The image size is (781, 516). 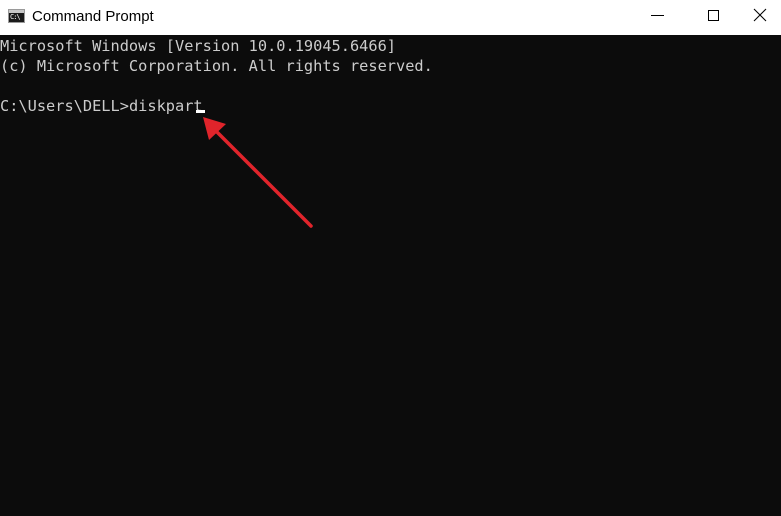 What do you see at coordinates (165, 106) in the screenshot?
I see `command-text: diskpart` at bounding box center [165, 106].